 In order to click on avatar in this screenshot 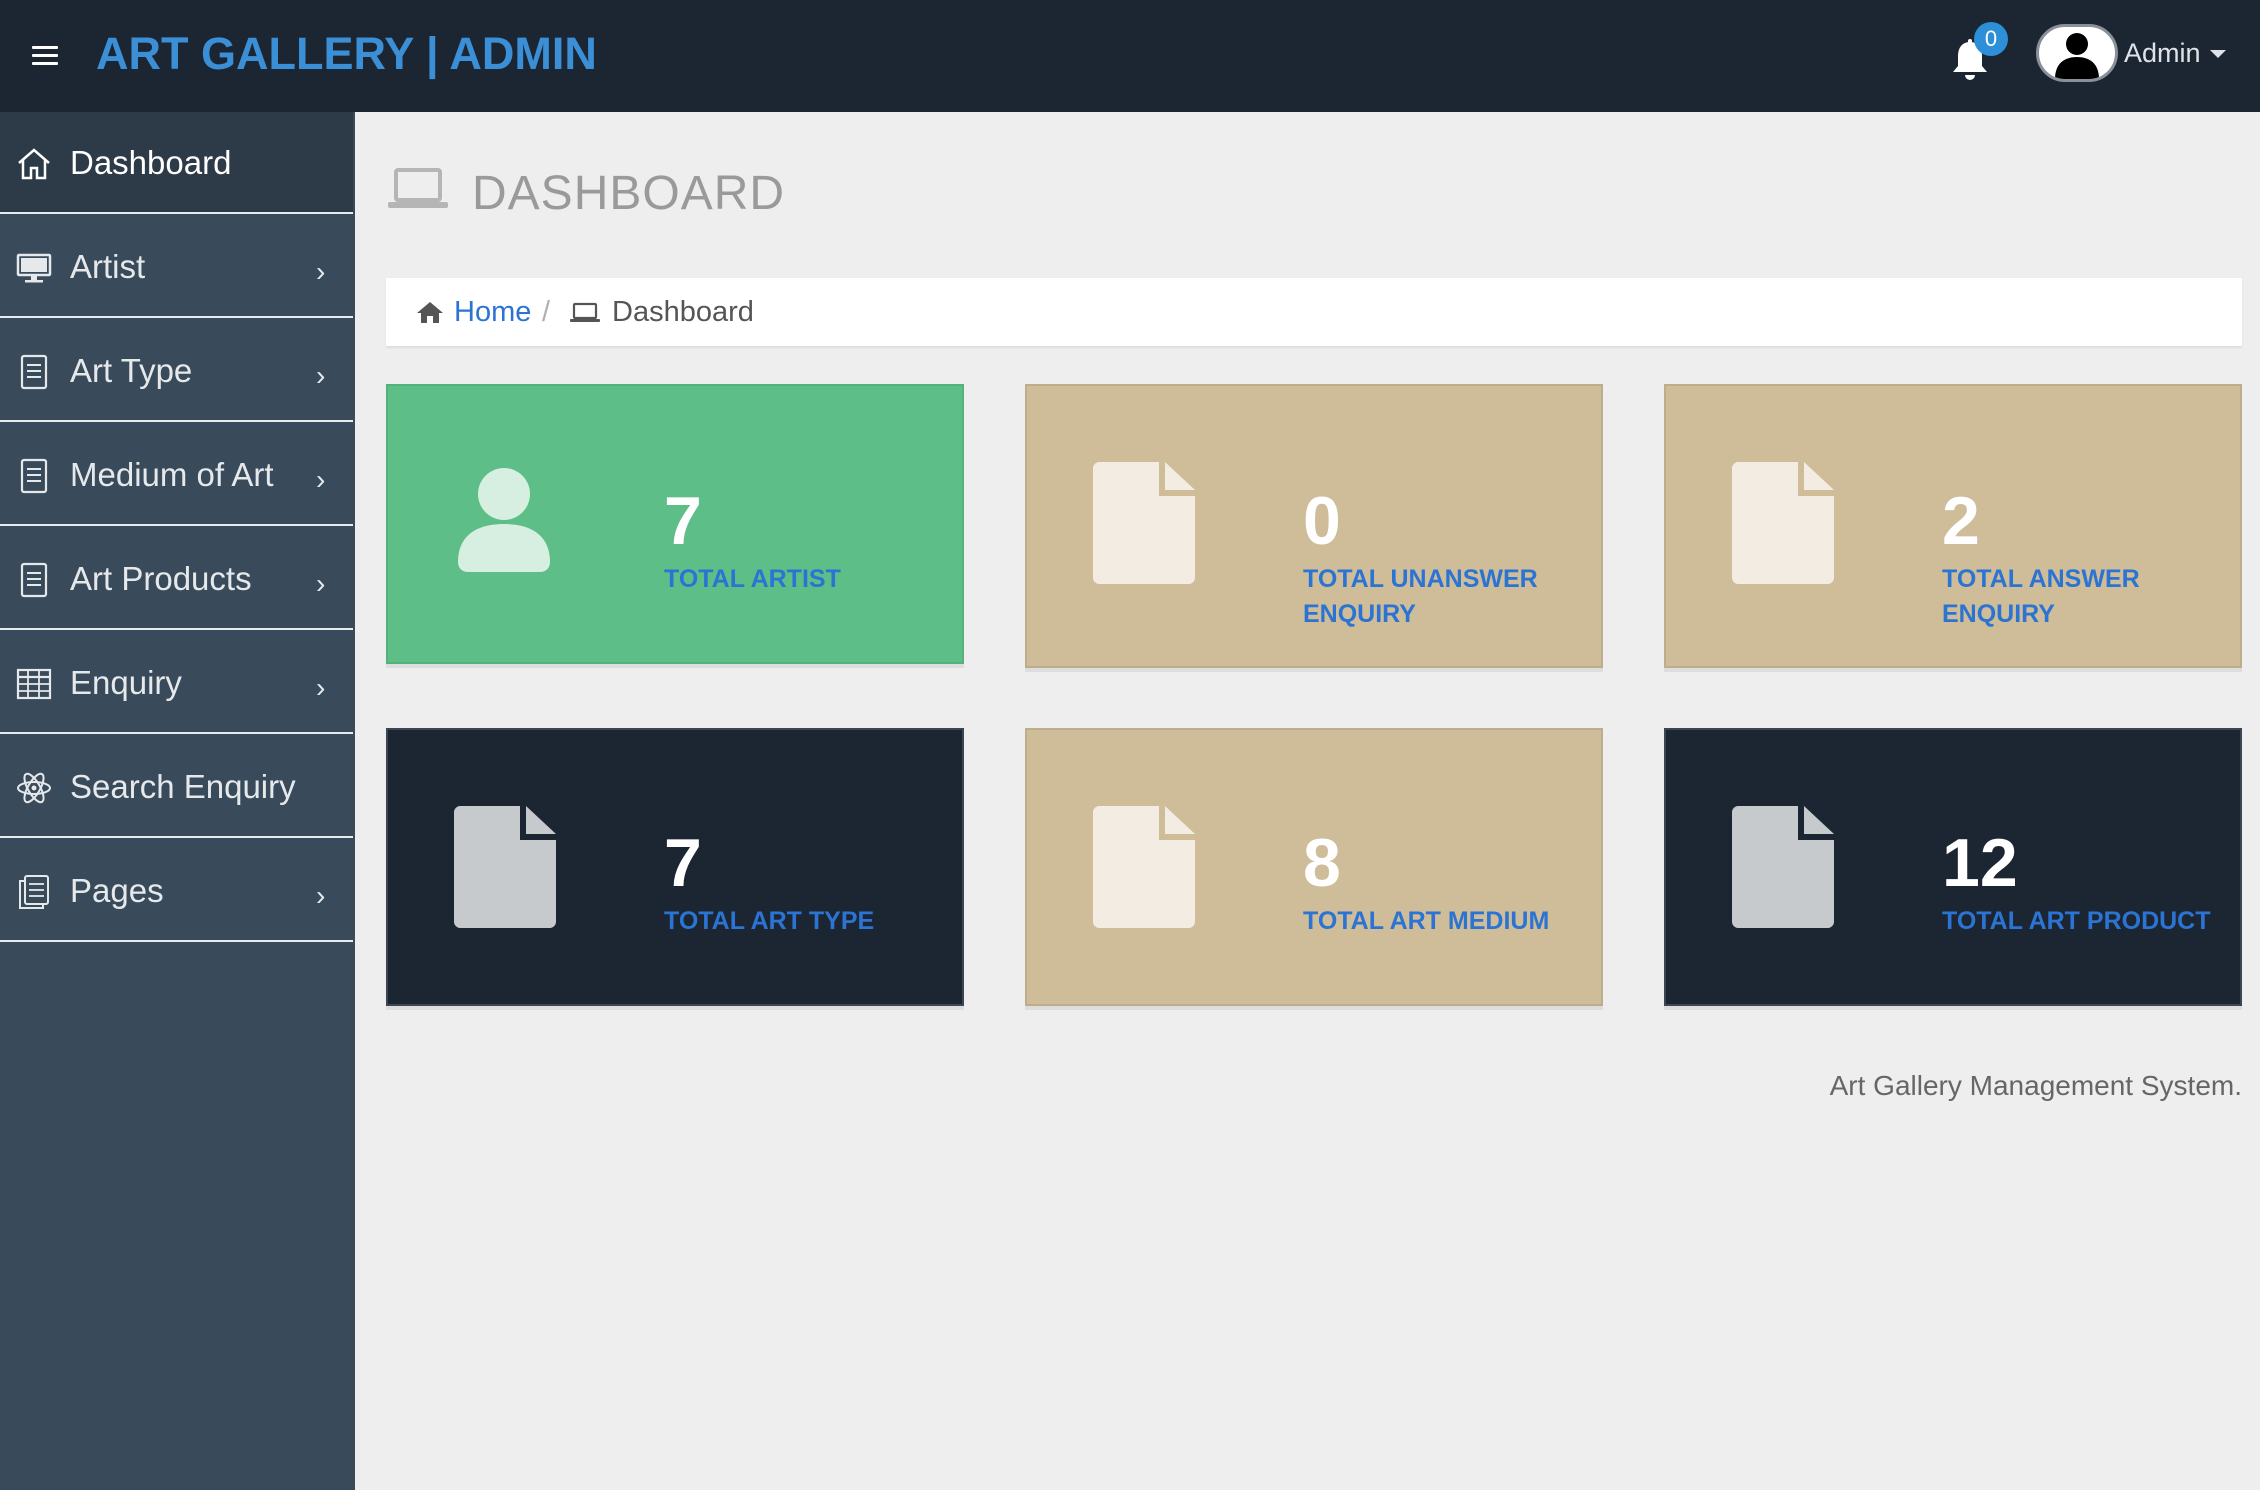, I will do `click(2077, 53)`.